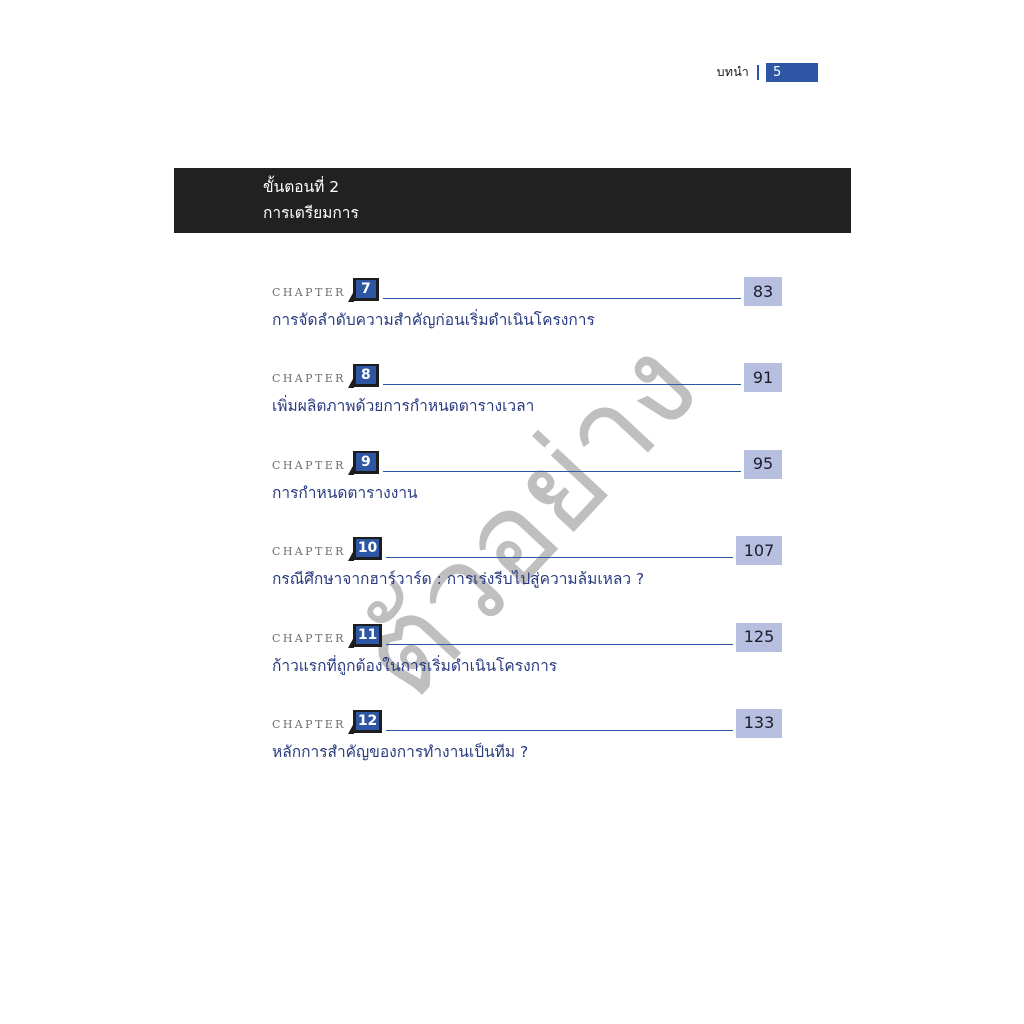 This screenshot has height=1024, width=1024. What do you see at coordinates (345, 492) in the screenshot?
I see `toc-entry-title: การกำหนดตารางงาน` at bounding box center [345, 492].